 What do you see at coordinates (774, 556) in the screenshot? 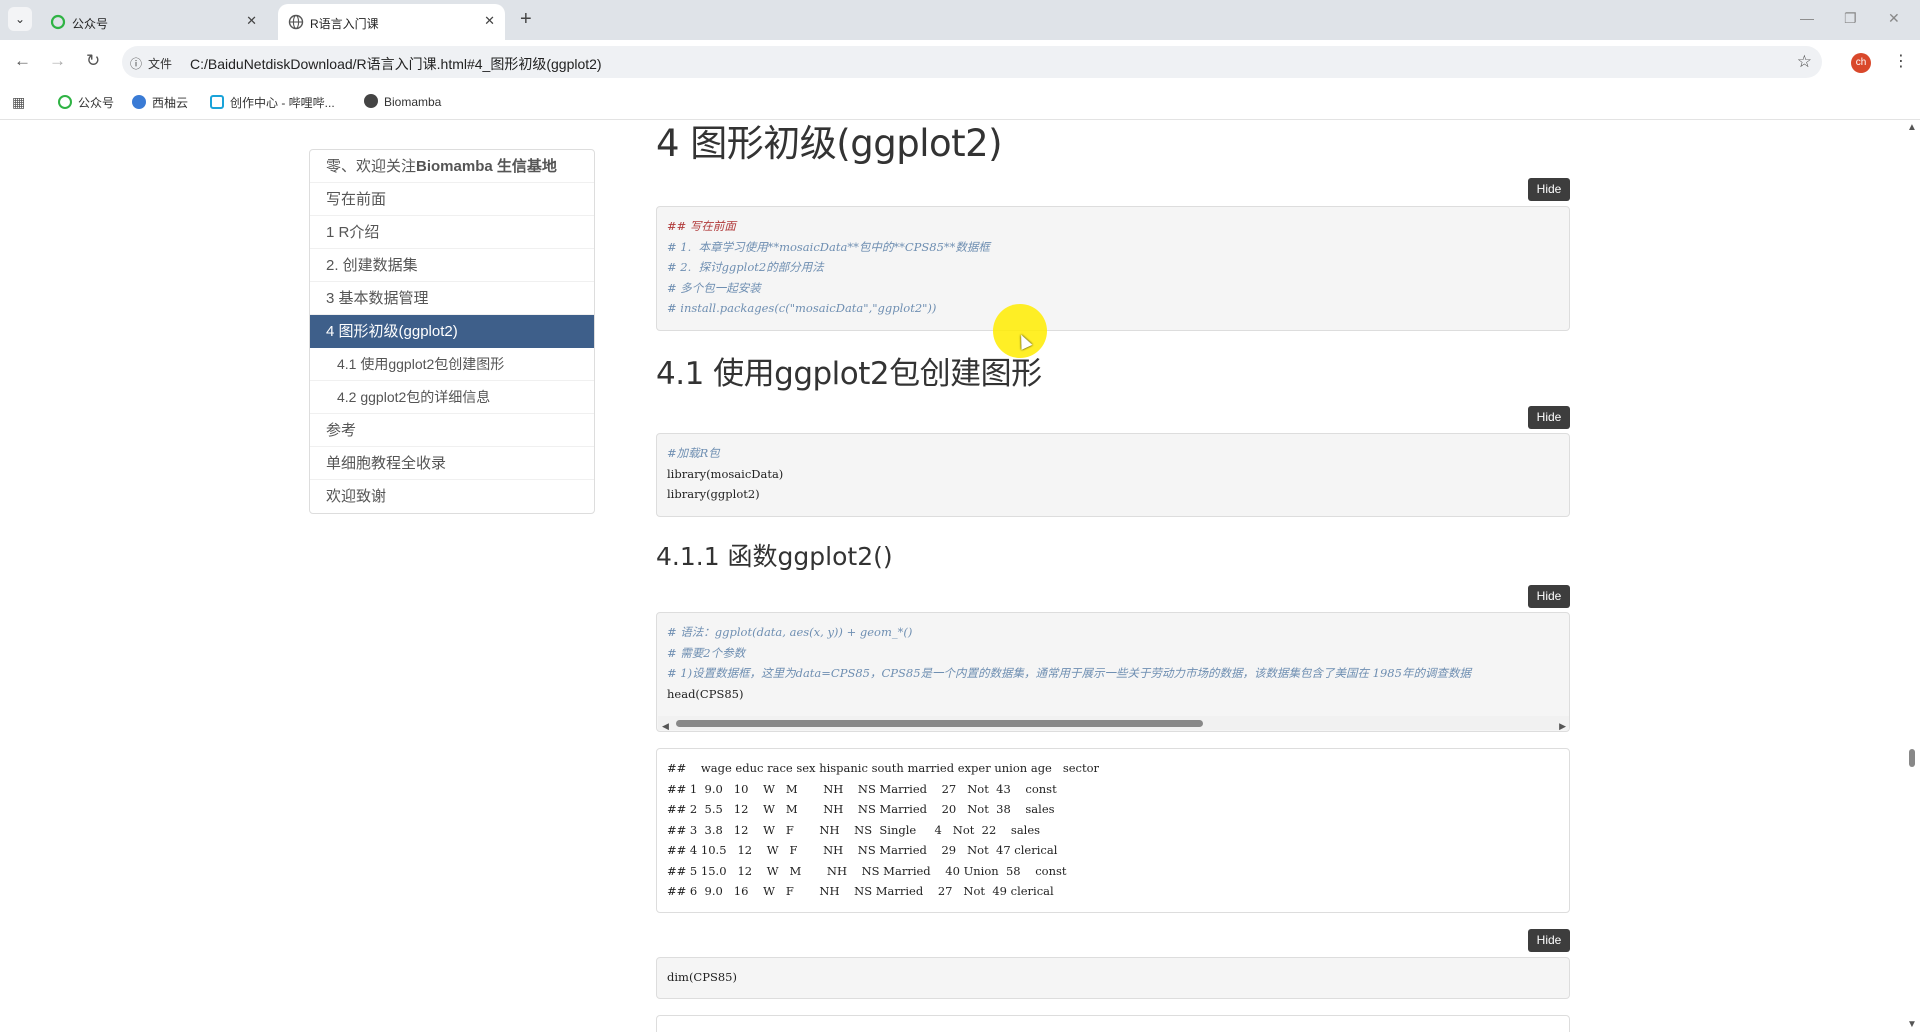
I see `section-heading-4-1-1: 4.1.1 函数ggplot2()` at bounding box center [774, 556].